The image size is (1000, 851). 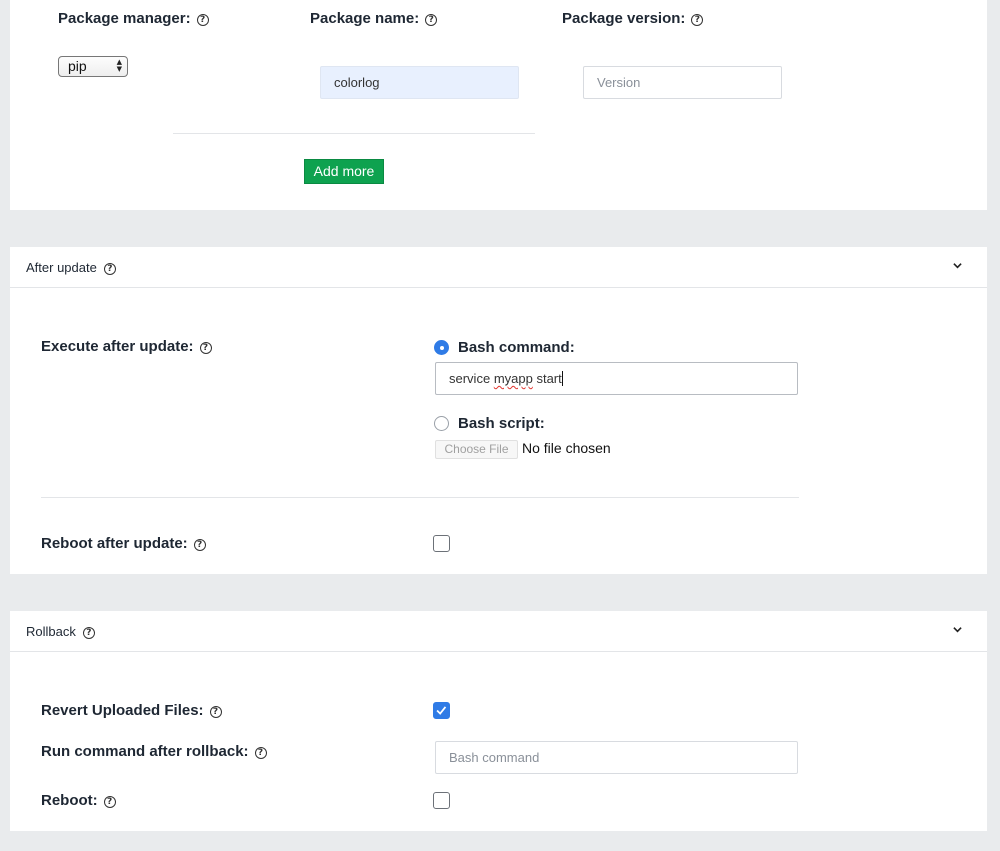 I want to click on rollback-title-row: Rollback?, so click(x=60, y=631).